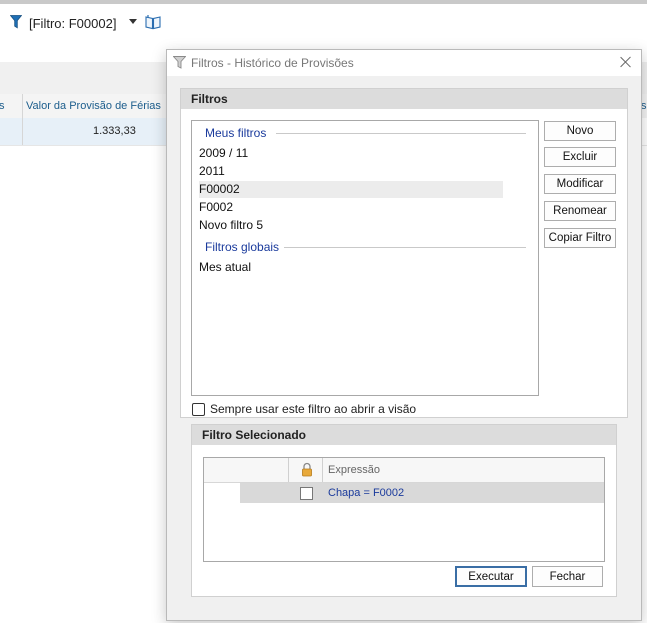 The image size is (647, 623). What do you see at coordinates (212, 171) in the screenshot?
I see `list-item: 2011` at bounding box center [212, 171].